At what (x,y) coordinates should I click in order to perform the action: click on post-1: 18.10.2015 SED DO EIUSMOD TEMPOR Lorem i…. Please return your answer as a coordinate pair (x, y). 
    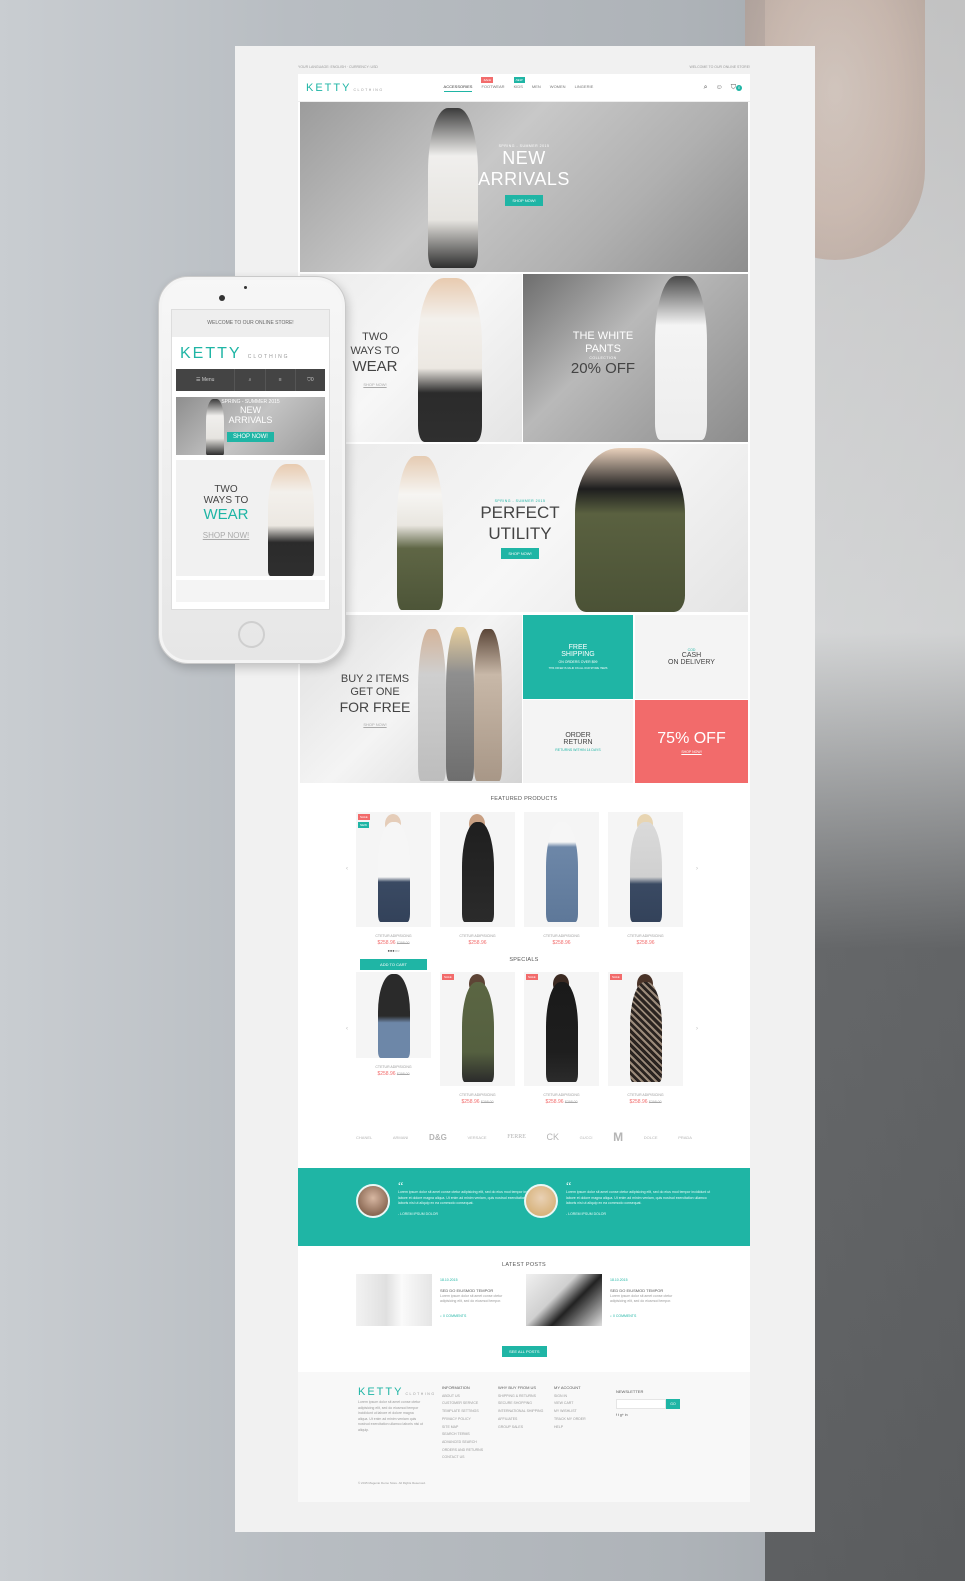
    Looking at the image, I should click on (441, 1304).